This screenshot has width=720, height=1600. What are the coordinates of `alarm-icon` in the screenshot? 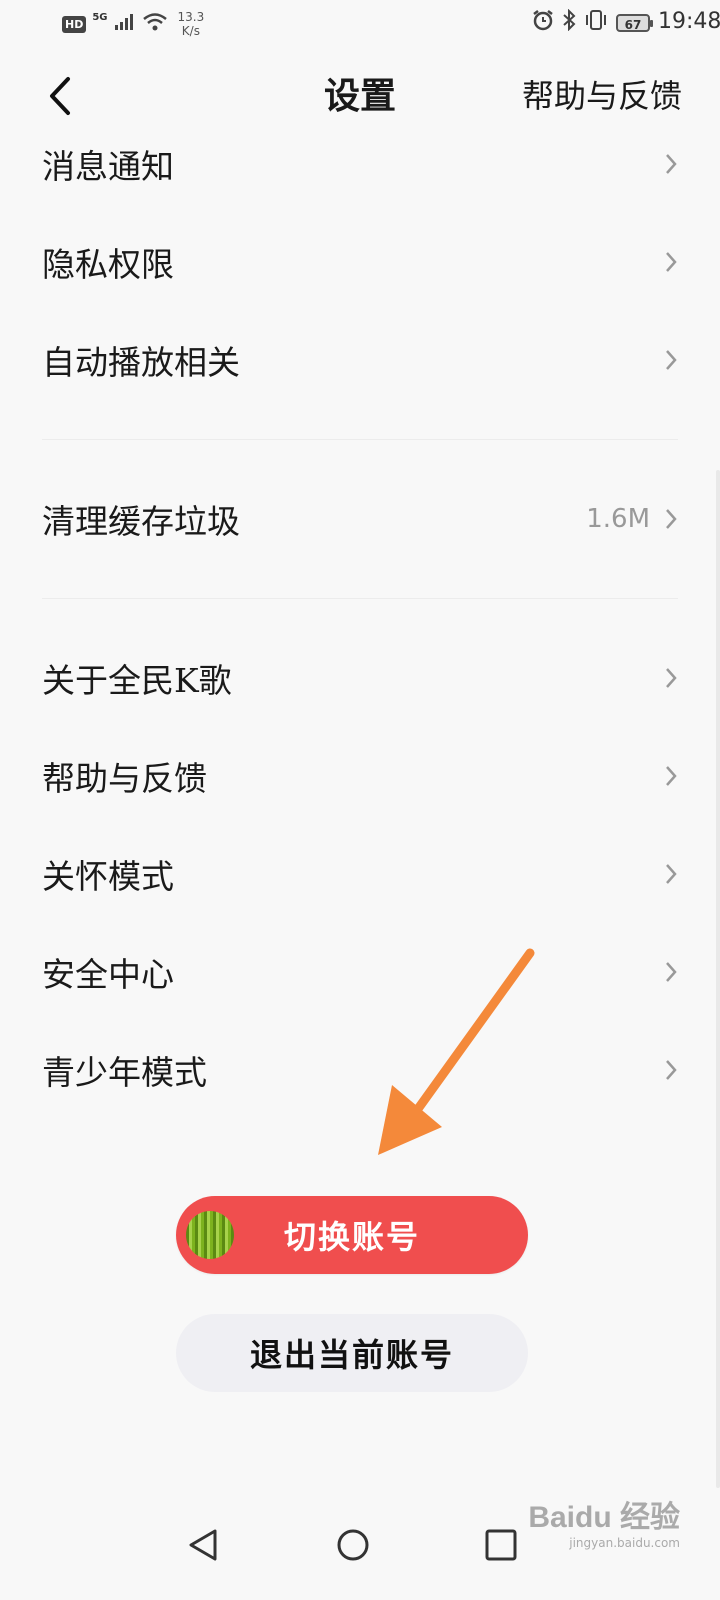 It's located at (543, 22).